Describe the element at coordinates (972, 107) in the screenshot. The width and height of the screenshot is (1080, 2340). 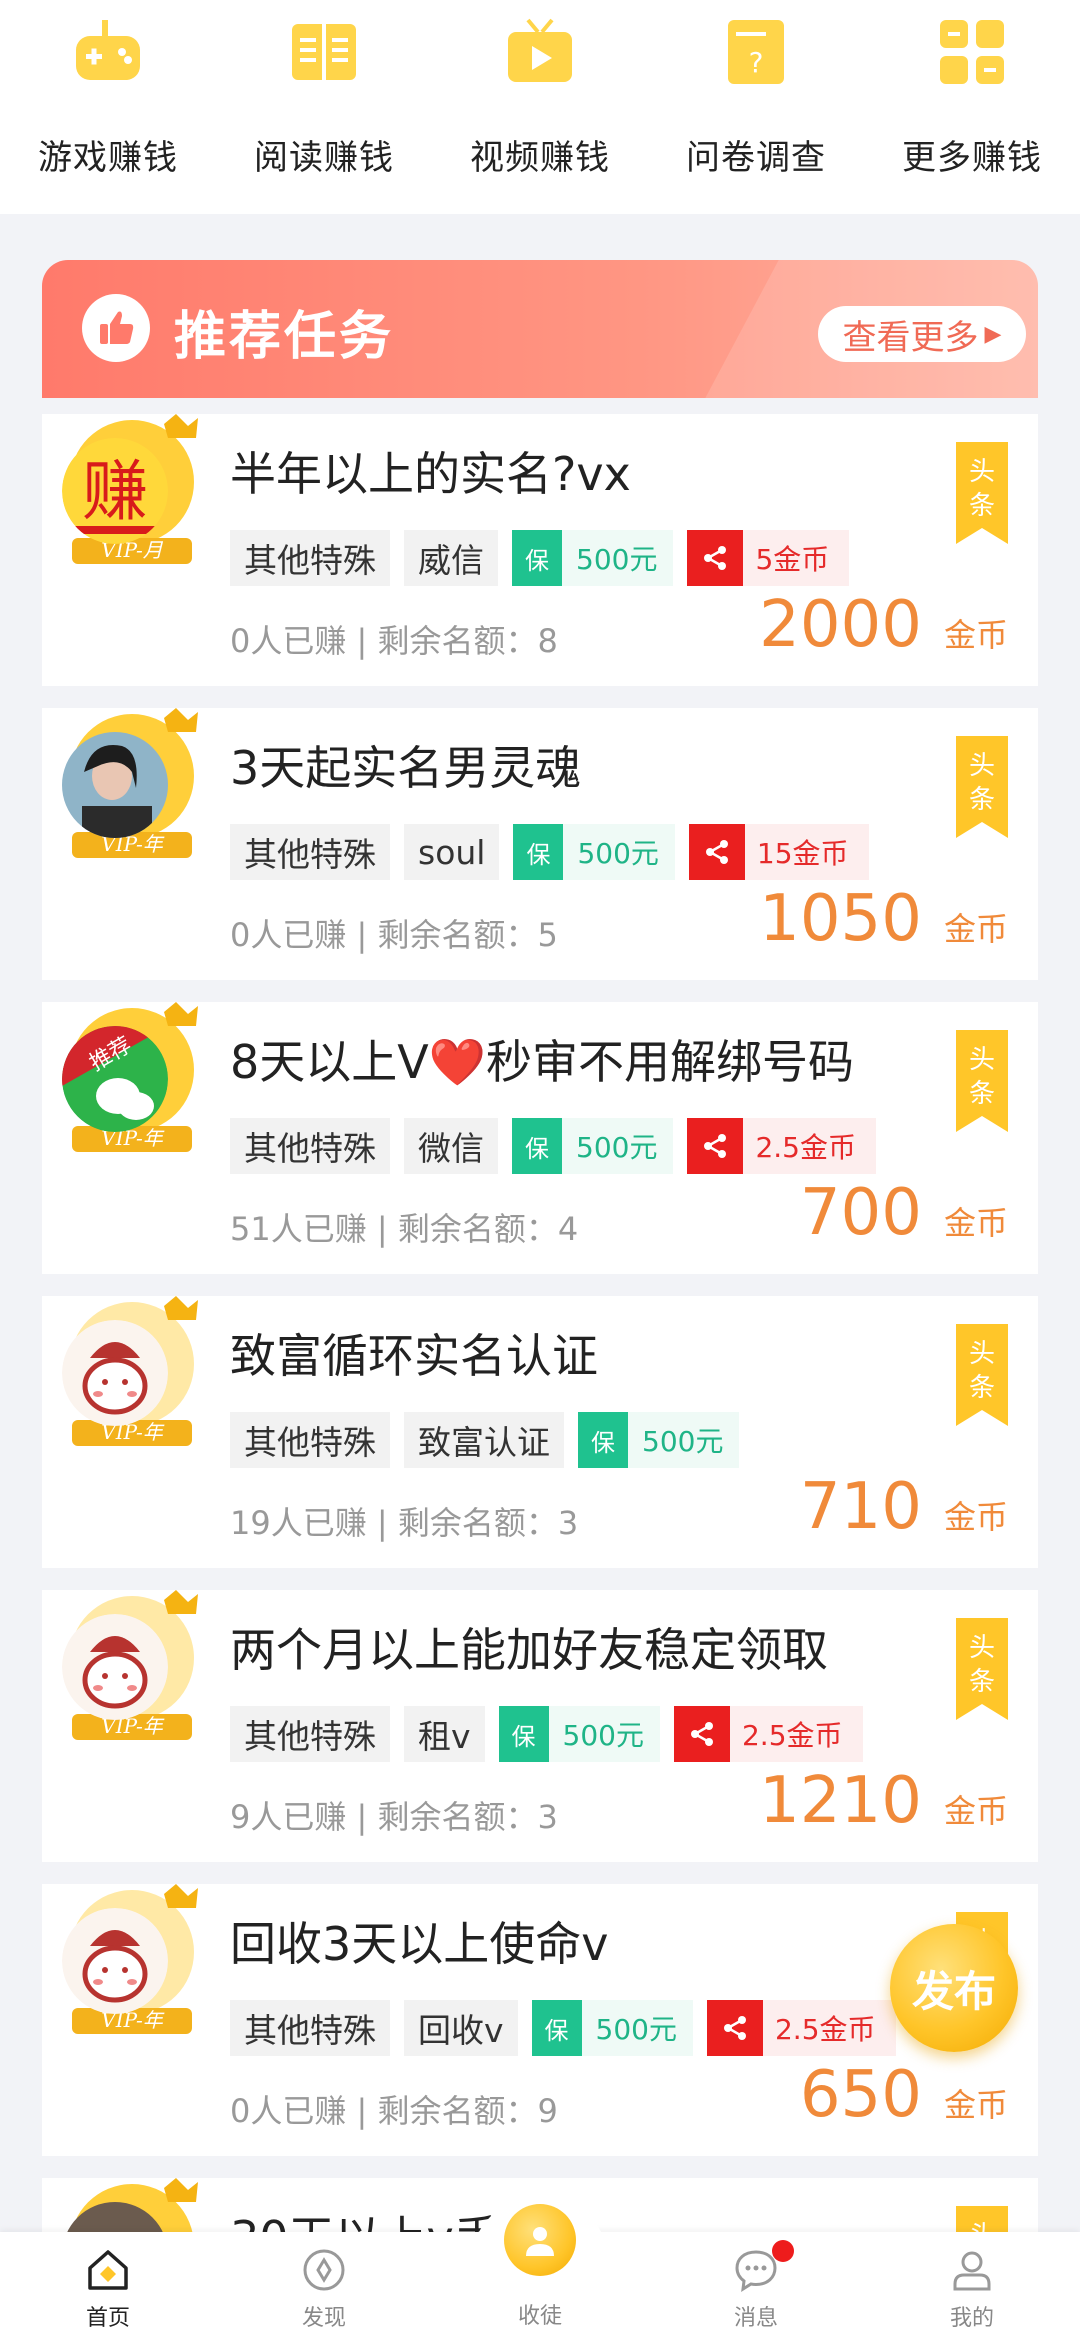
I see `category-more: 更多赚钱` at that location.